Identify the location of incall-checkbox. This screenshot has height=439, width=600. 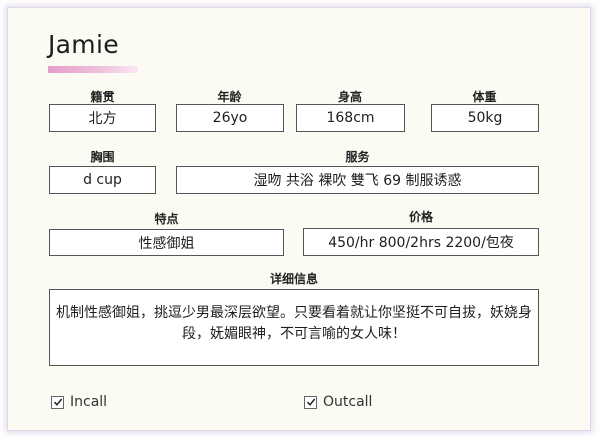
(57, 402).